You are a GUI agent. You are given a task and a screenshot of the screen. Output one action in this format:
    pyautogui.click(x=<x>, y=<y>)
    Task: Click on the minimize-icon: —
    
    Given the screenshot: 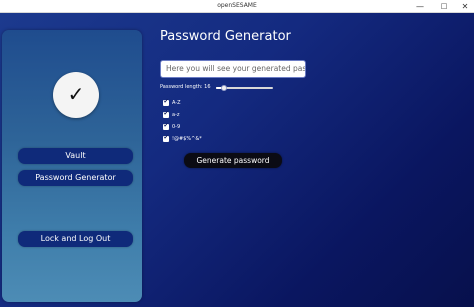 What is the action you would take?
    pyautogui.click(x=420, y=6)
    